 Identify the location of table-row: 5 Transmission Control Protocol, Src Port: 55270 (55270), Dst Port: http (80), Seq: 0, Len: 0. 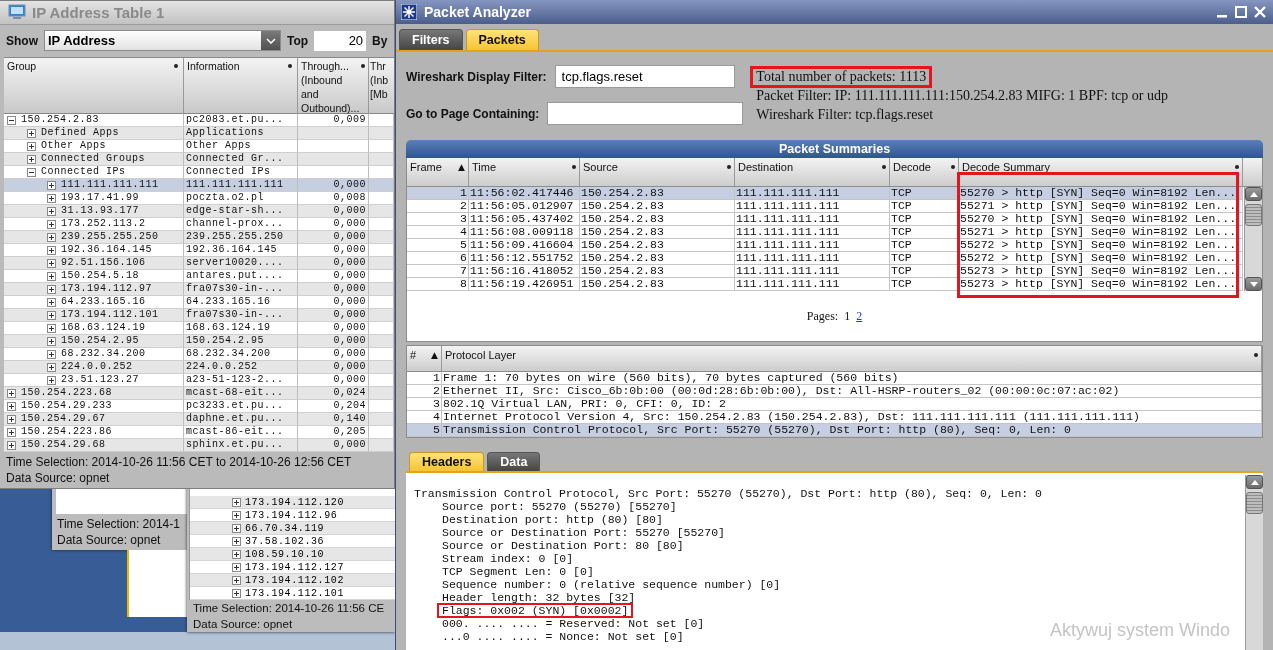
(834, 430).